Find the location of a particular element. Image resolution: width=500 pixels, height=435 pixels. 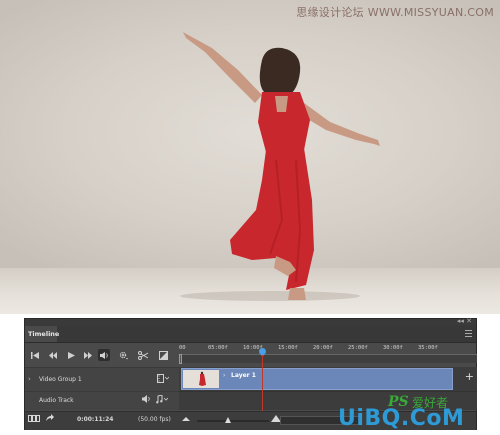

work-area-start-handle is located at coordinates (180, 359).